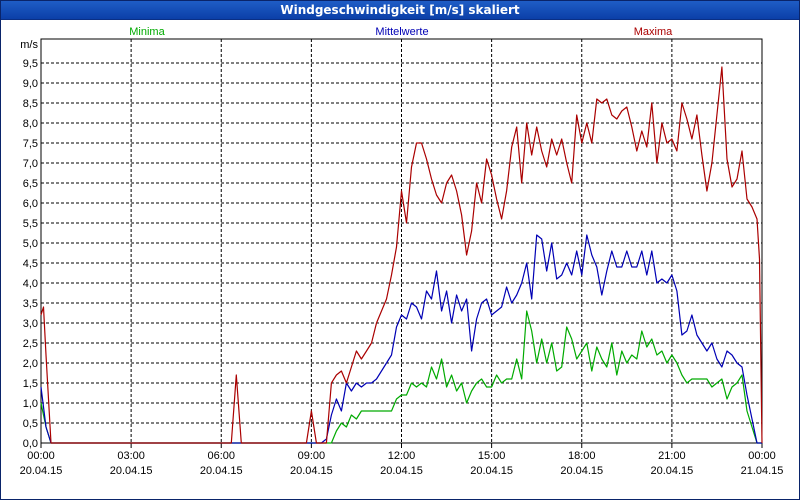 The height and width of the screenshot is (500, 800). What do you see at coordinates (30, 144) in the screenshot?
I see `y-tick-label: 7,5` at bounding box center [30, 144].